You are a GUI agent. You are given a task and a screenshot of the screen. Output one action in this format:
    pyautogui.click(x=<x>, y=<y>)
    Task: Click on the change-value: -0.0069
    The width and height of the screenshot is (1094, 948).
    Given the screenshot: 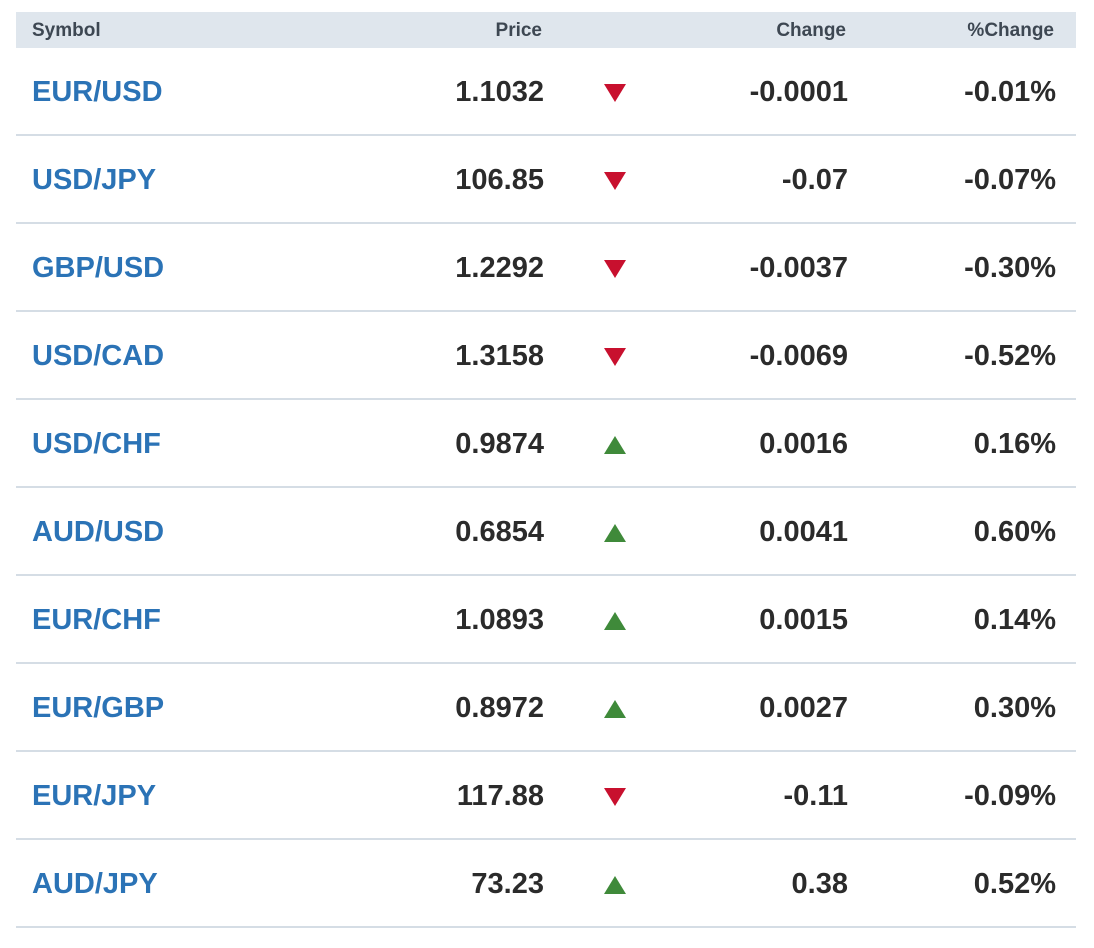 What is the action you would take?
    pyautogui.click(x=798, y=356)
    